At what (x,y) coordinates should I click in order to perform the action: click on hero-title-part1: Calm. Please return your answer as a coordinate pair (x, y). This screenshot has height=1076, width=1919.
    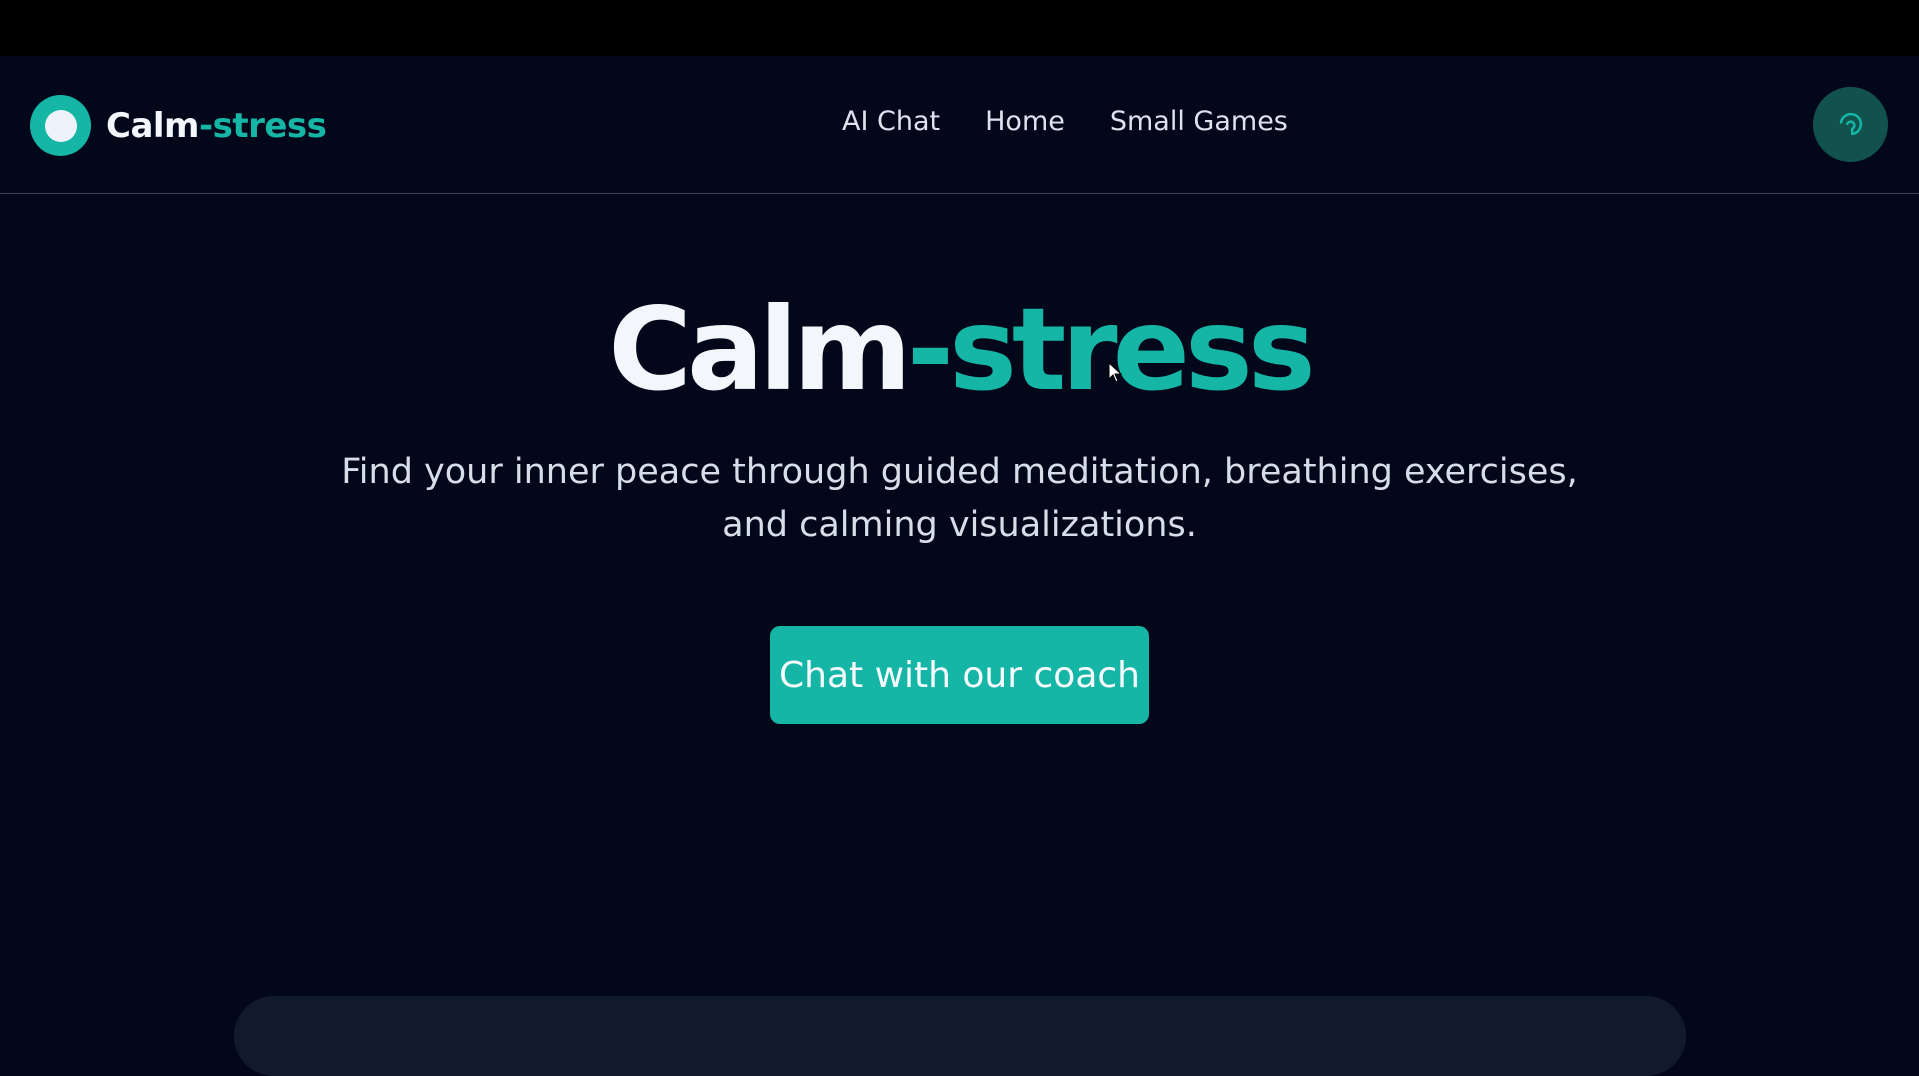
    Looking at the image, I should click on (759, 349).